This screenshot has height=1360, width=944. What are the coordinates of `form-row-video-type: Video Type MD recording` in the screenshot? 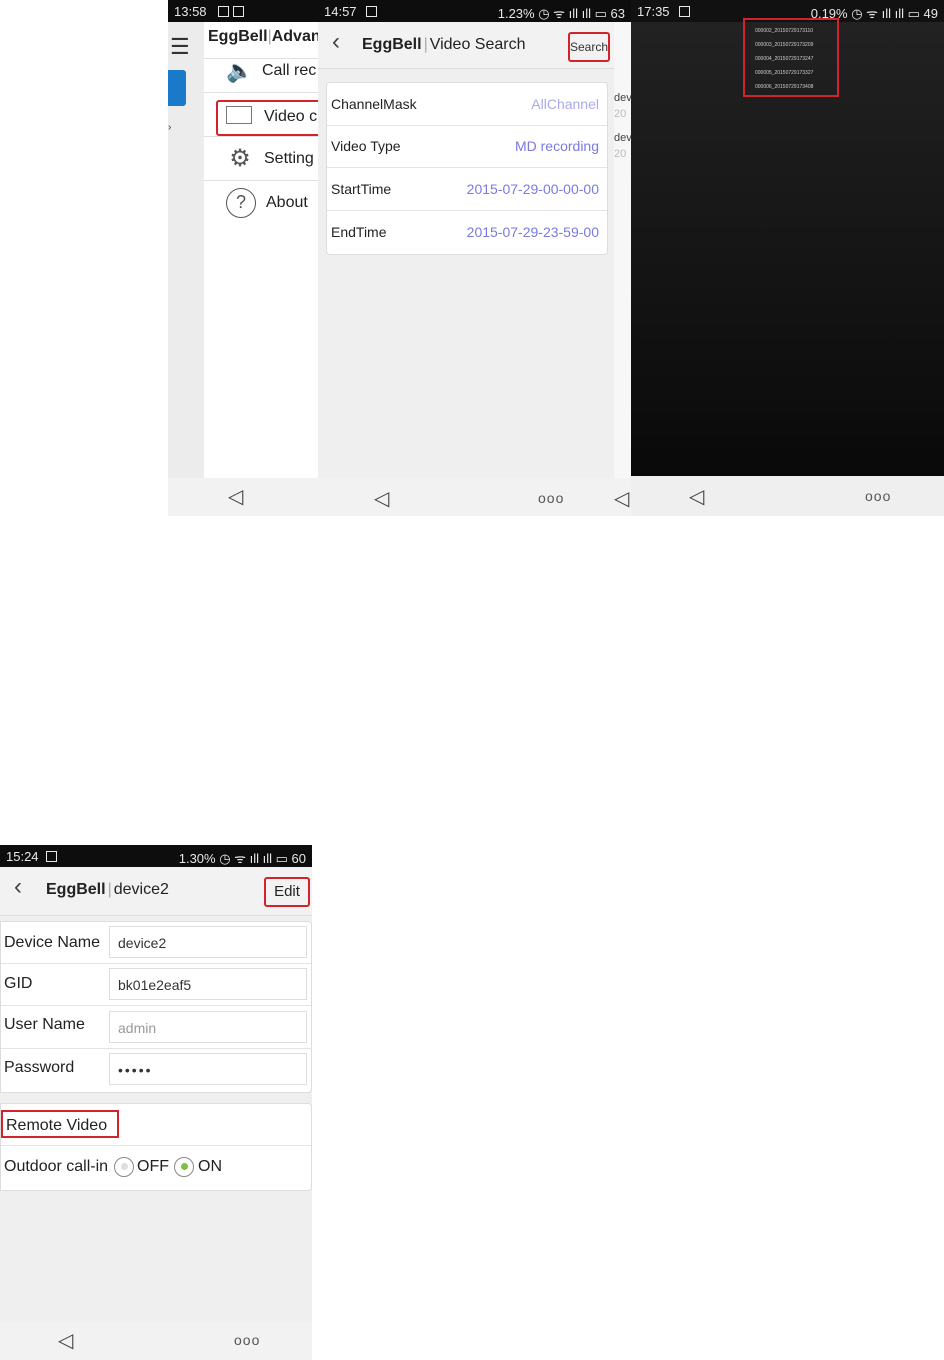 It's located at (467, 146).